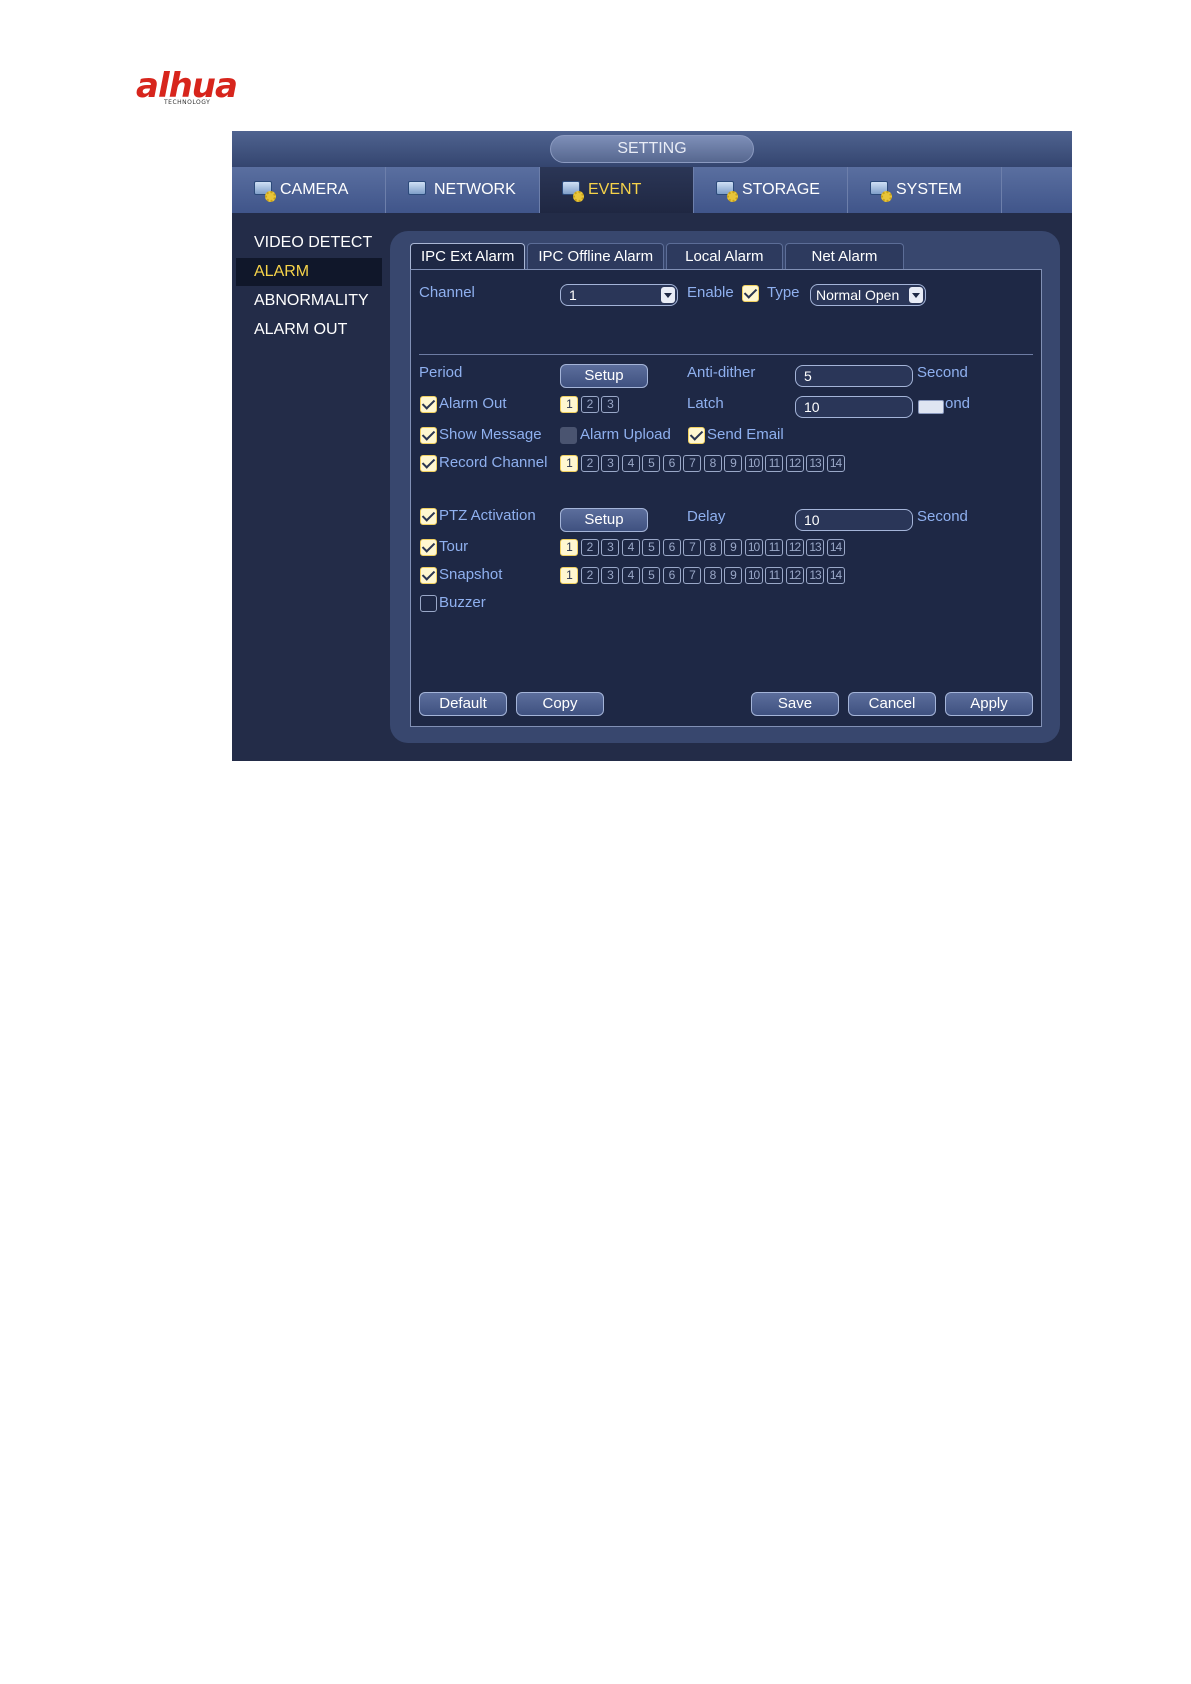  I want to click on alarm-upload-checkbox, so click(568, 435).